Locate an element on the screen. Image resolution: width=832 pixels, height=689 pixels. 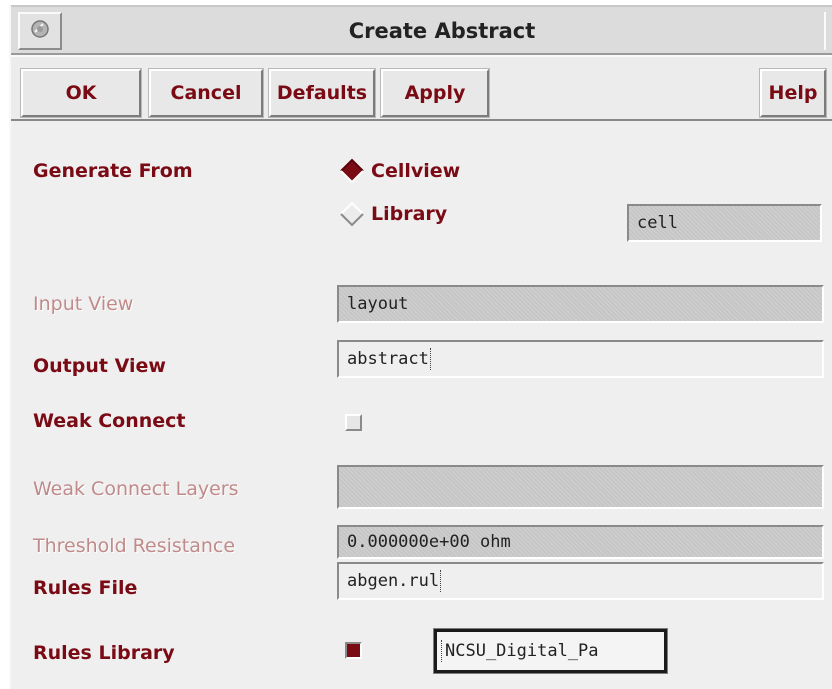
radio-cellview: Cellview is located at coordinates (399, 171).